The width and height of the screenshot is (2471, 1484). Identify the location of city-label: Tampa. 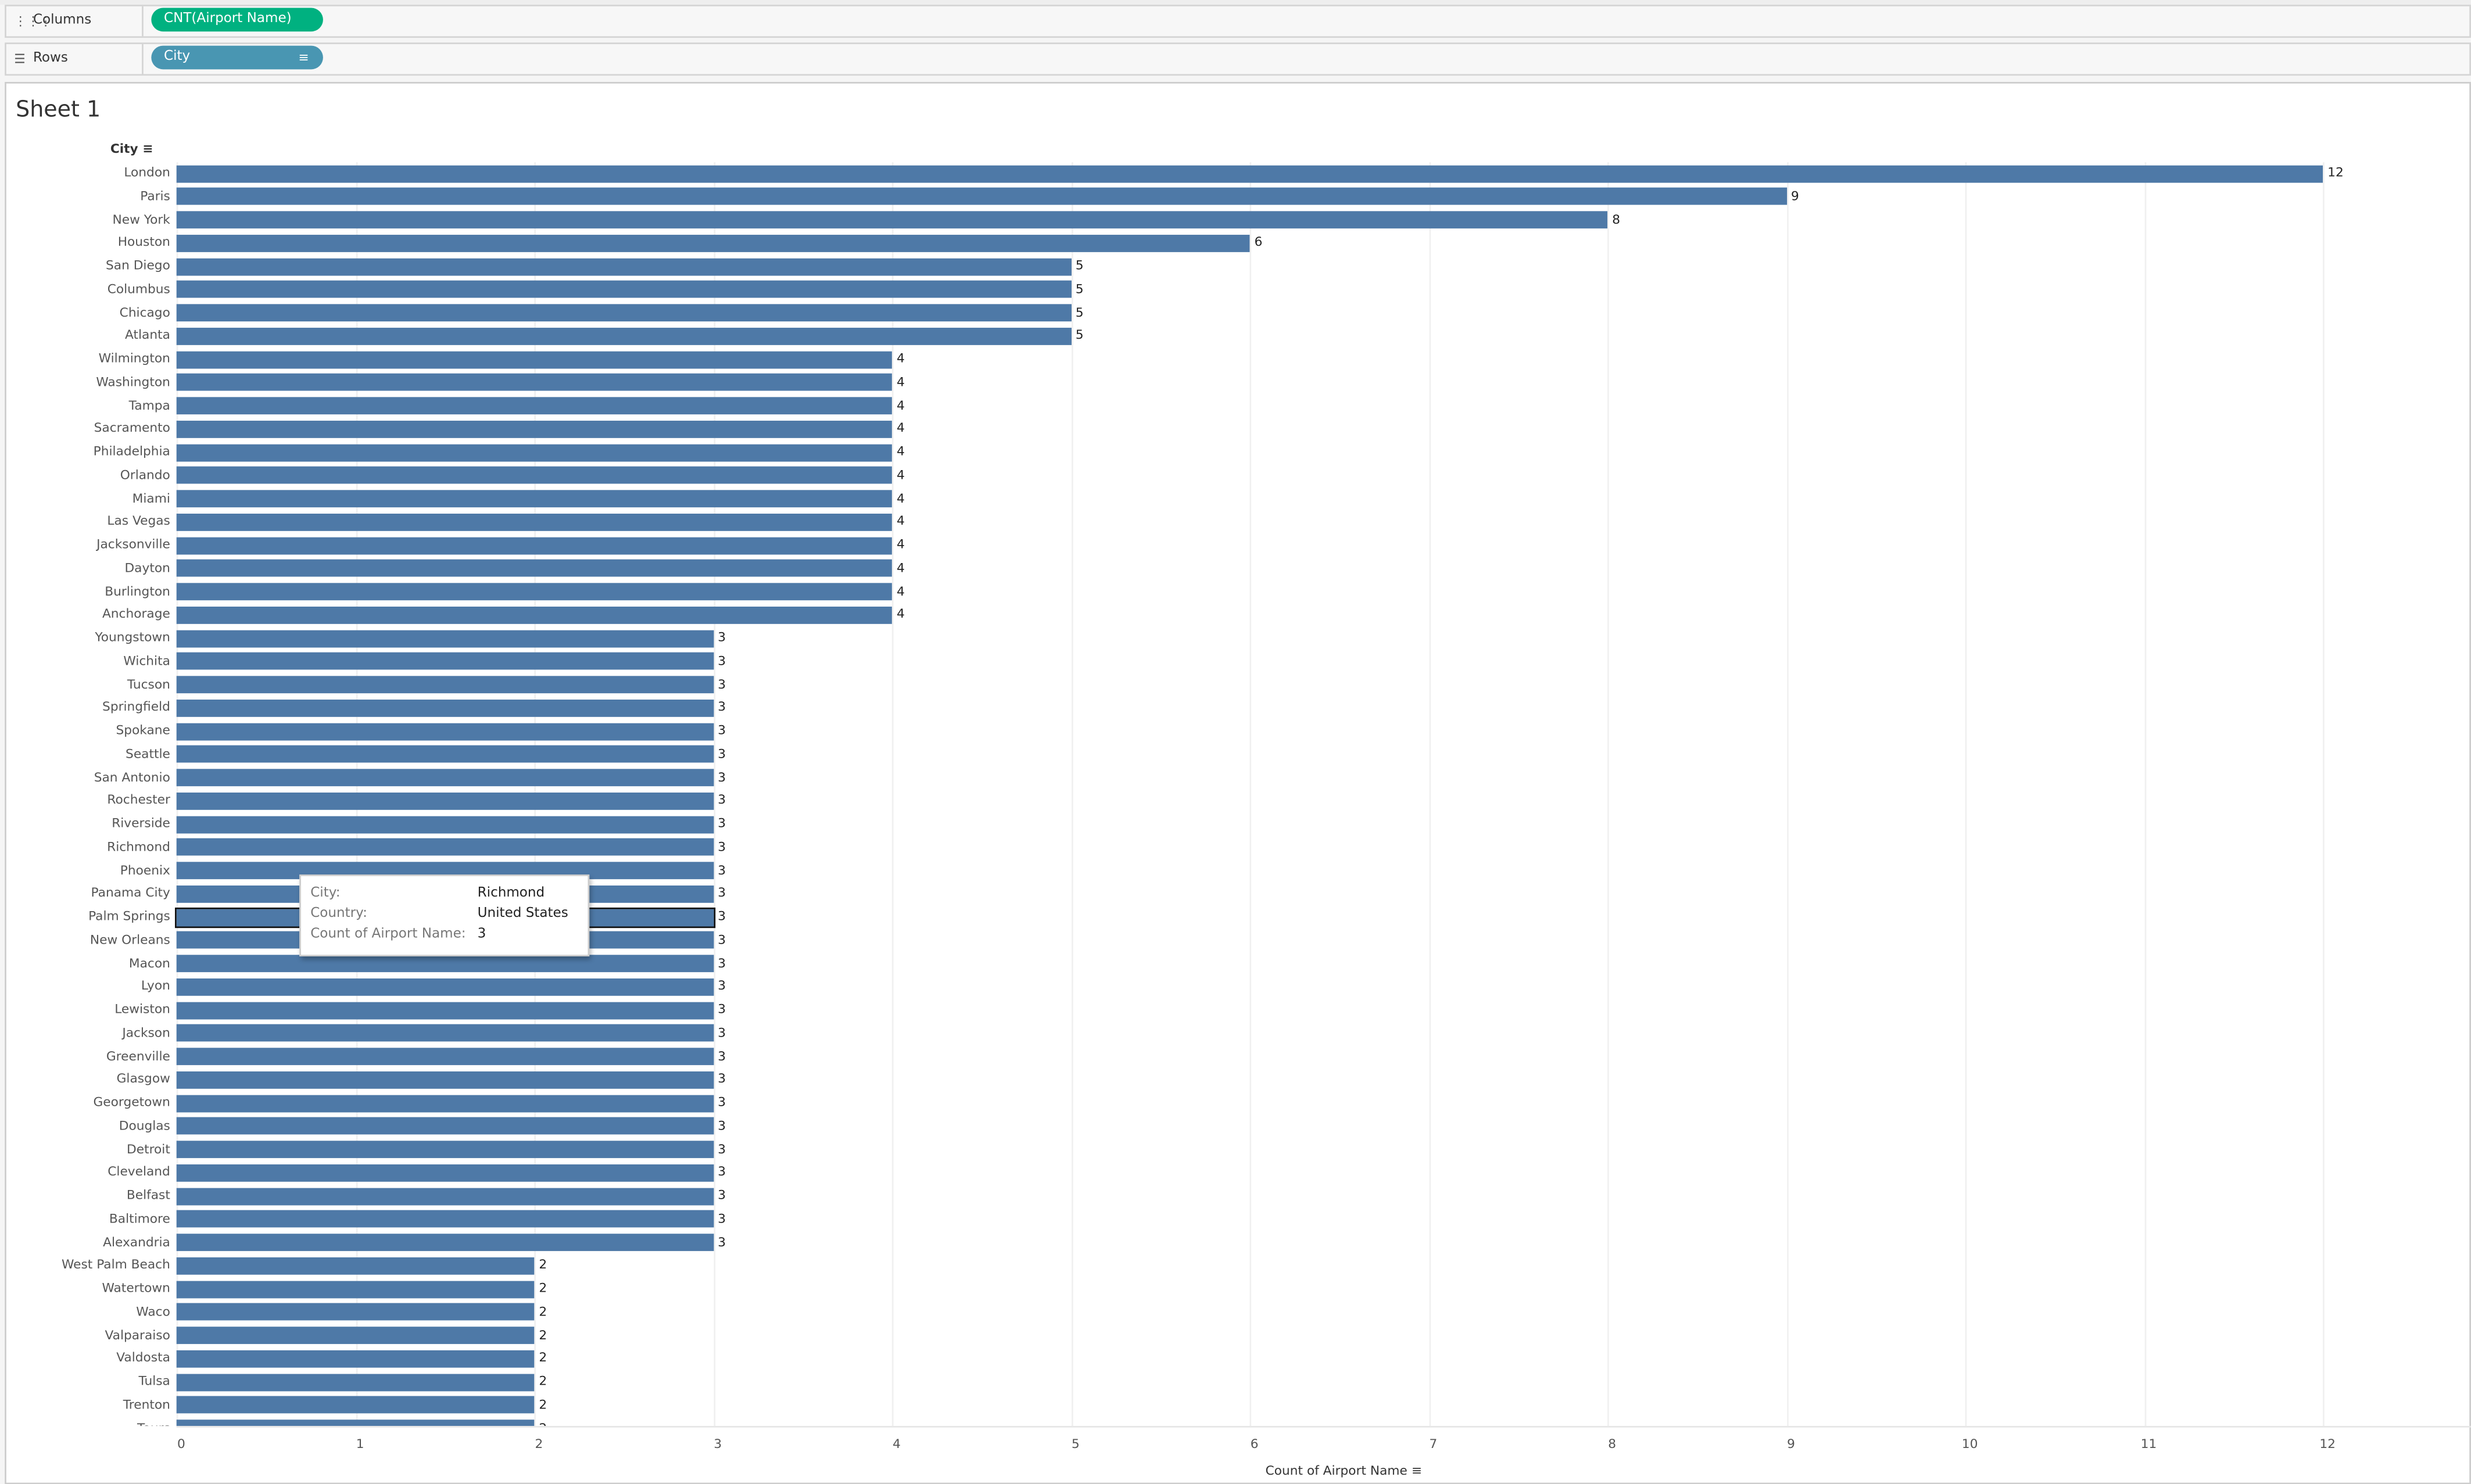
(149, 405).